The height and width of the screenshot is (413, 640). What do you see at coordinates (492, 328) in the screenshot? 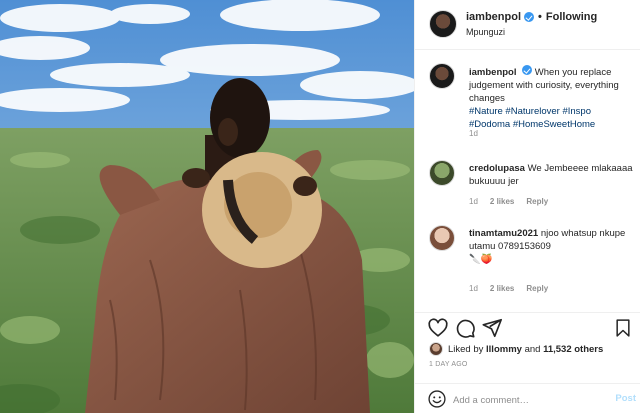
I see `share-icon` at bounding box center [492, 328].